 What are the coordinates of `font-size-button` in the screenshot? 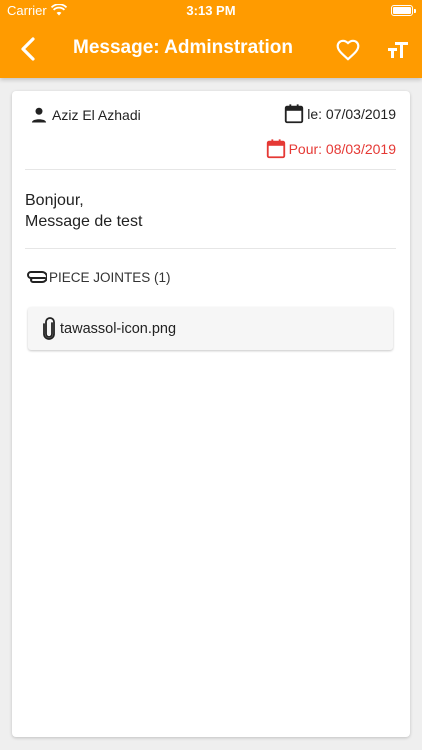 It's located at (398, 50).